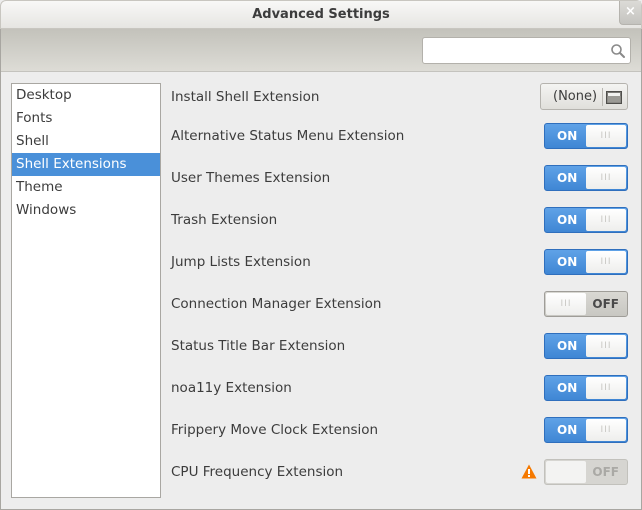 Image resolution: width=642 pixels, height=510 pixels. Describe the element at coordinates (401, 305) in the screenshot. I see `extension-row-connection-manager-extension: Connection Manager Extension OFF III` at that location.